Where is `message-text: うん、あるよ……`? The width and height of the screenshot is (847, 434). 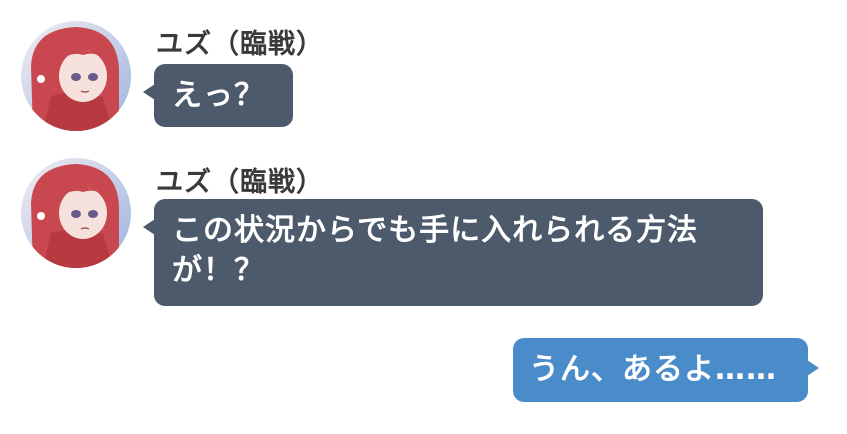 message-text: うん、あるよ…… is located at coordinates (653, 369).